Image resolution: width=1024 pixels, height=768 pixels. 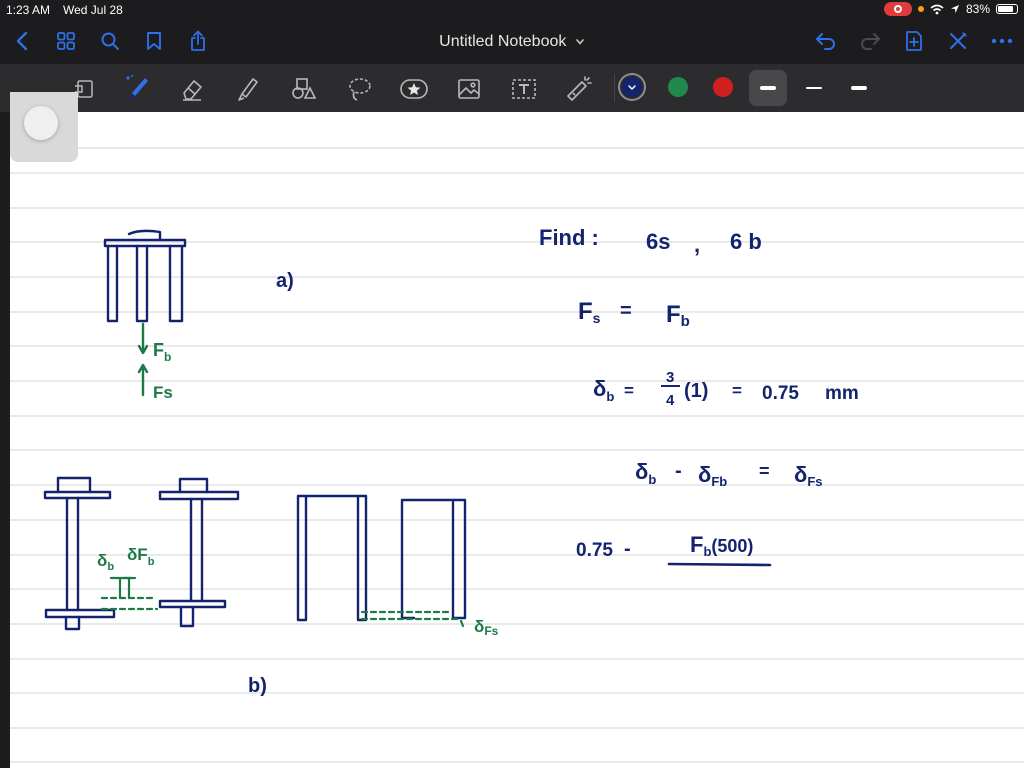 What do you see at coordinates (678, 315) in the screenshot?
I see `eq1-right: Fb` at bounding box center [678, 315].